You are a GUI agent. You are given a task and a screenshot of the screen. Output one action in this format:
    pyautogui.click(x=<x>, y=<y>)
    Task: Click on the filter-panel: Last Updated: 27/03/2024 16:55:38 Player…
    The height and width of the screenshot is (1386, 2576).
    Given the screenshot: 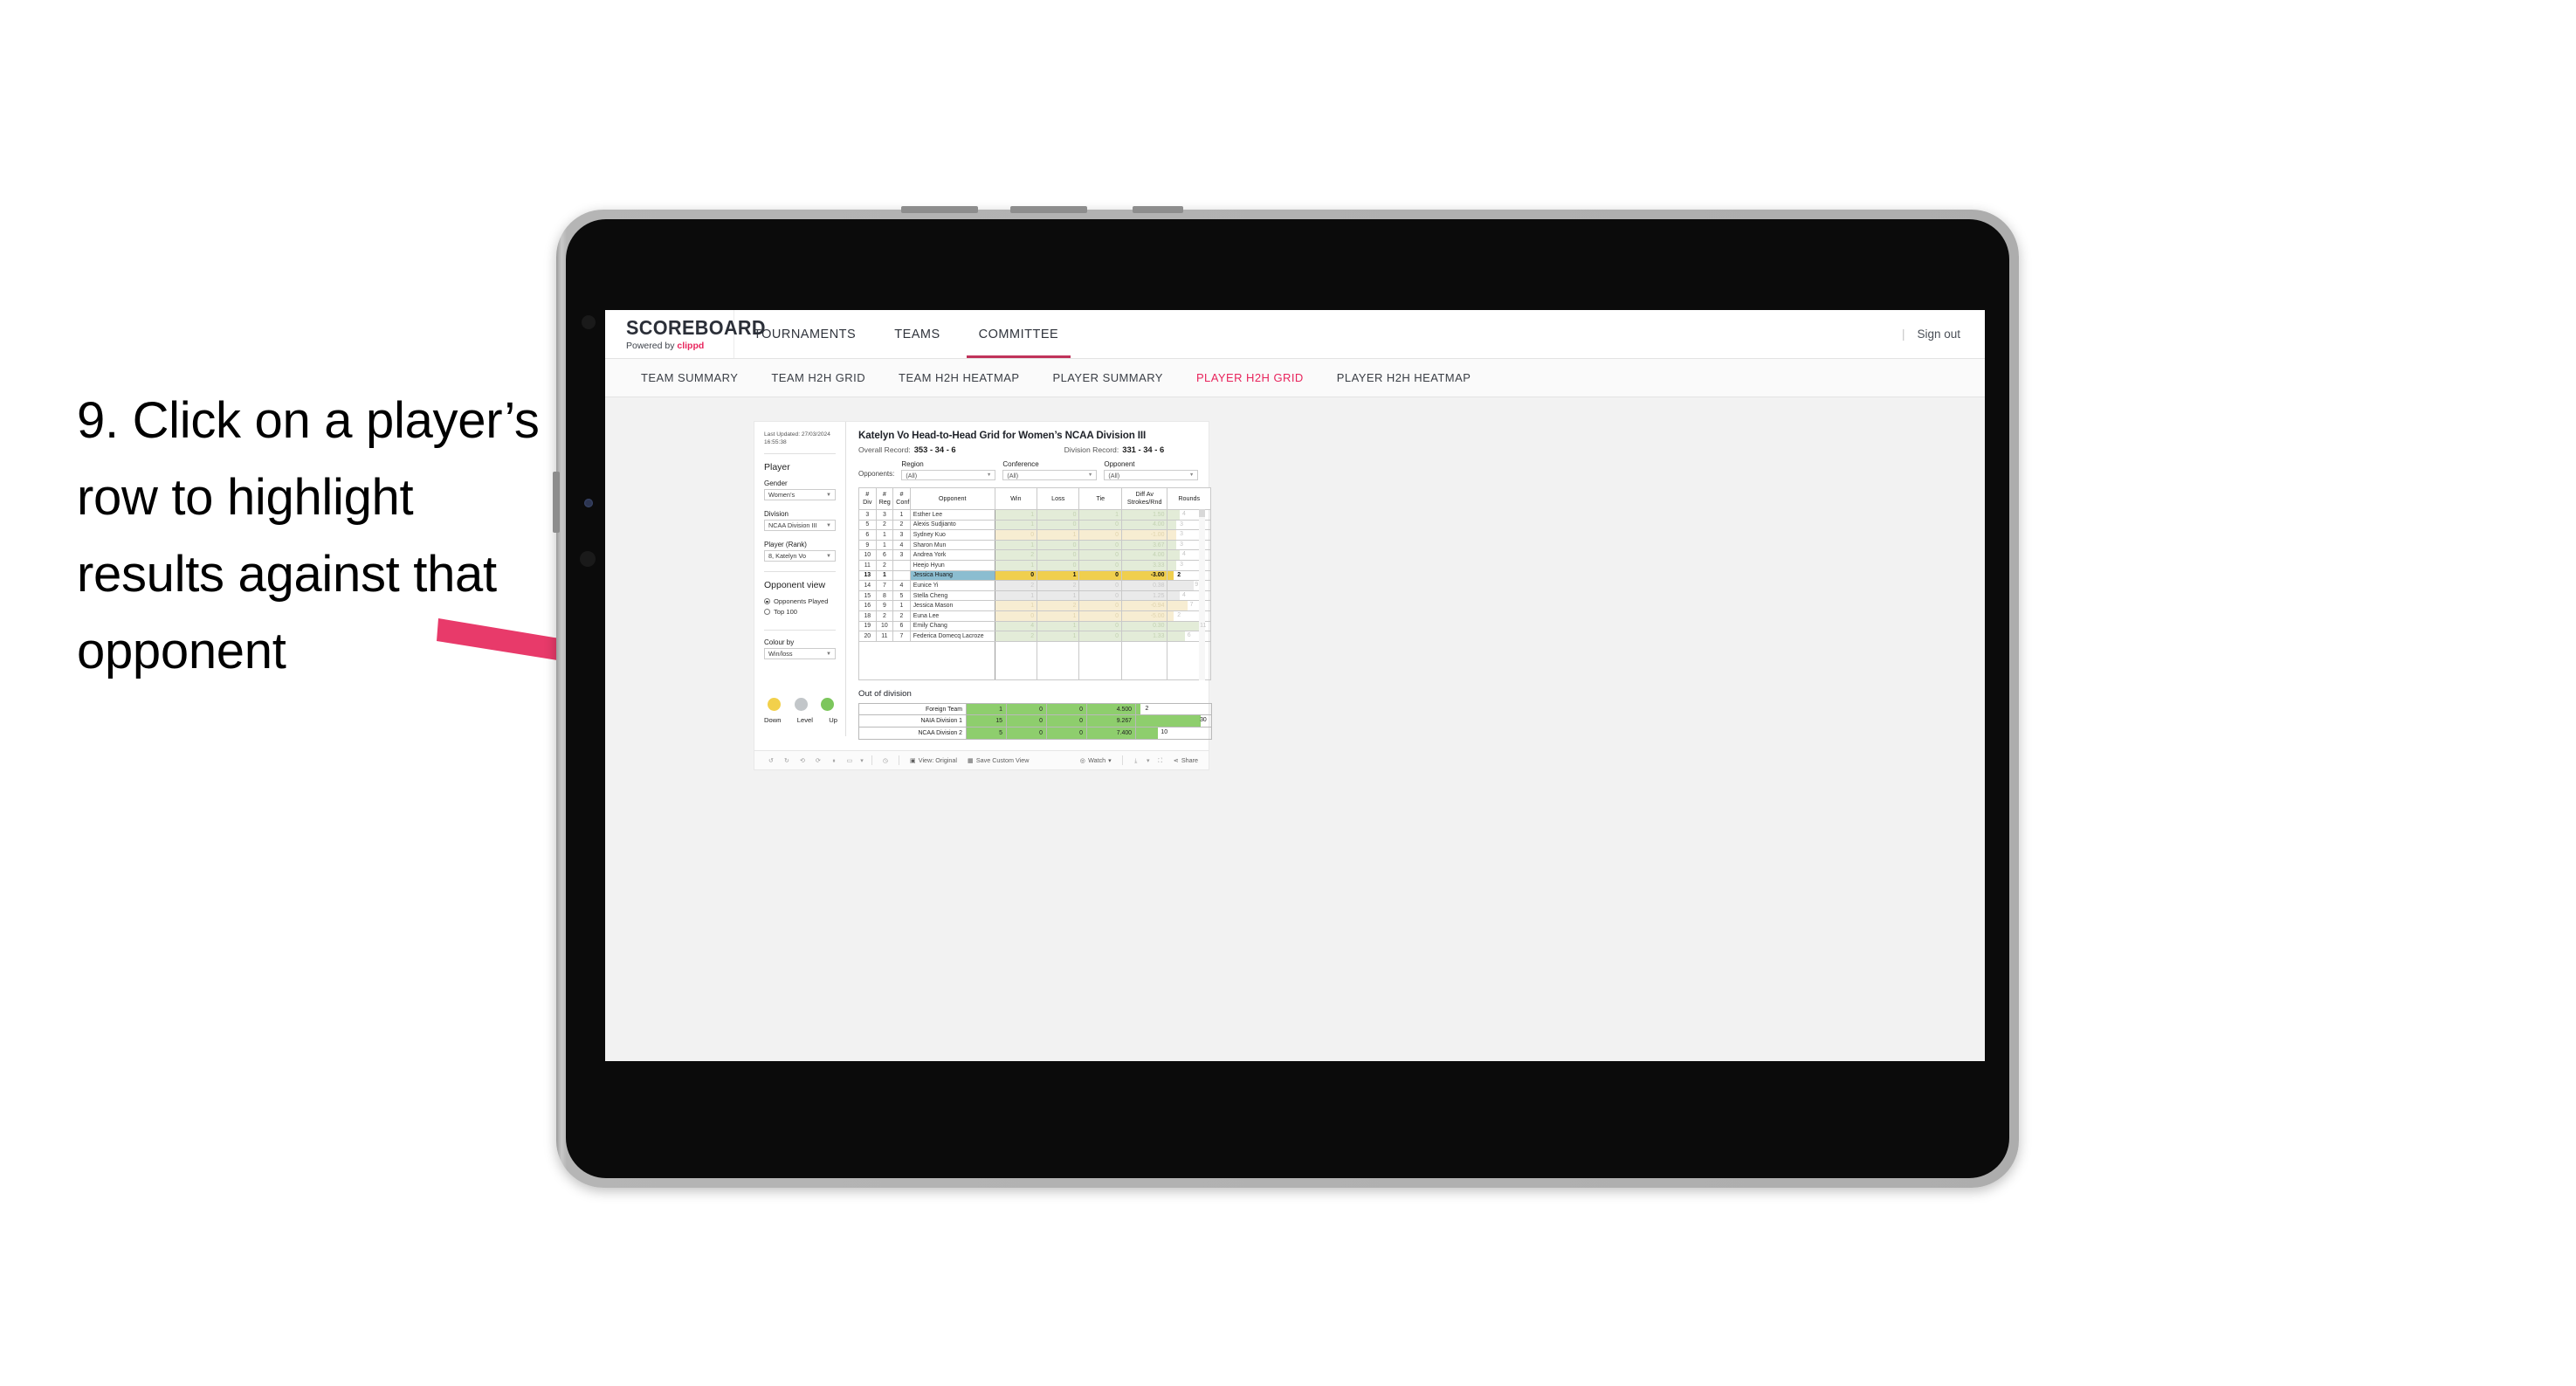 What is the action you would take?
    pyautogui.click(x=800, y=579)
    